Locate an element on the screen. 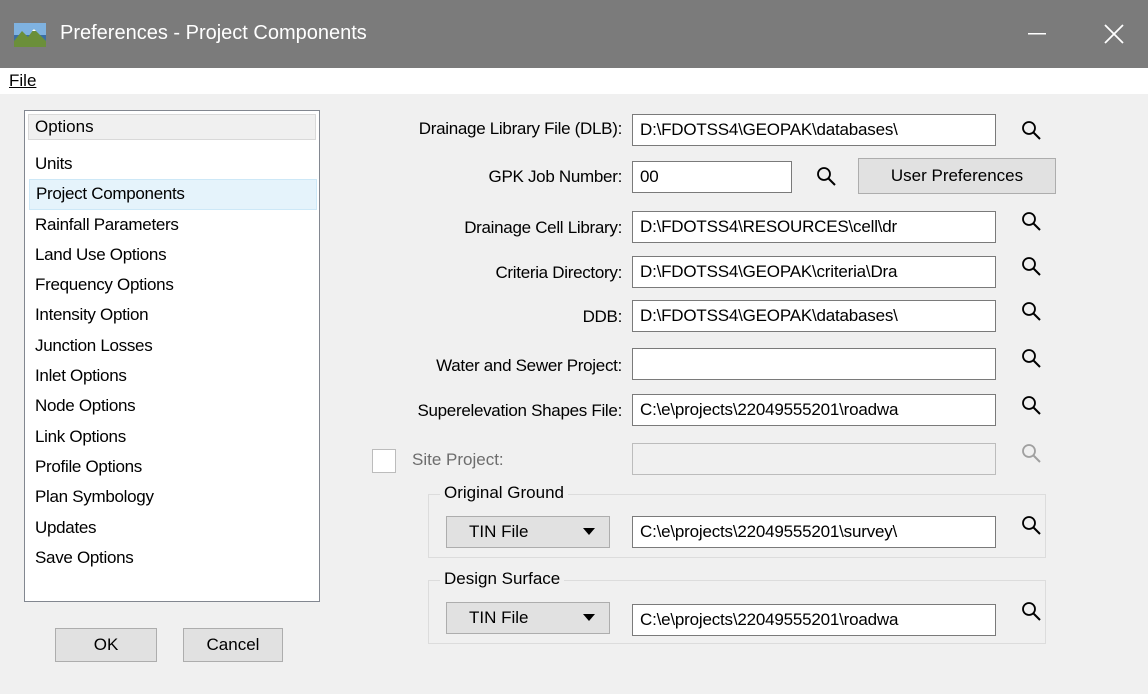  title-bar: Preferences - Project Components is located at coordinates (574, 34).